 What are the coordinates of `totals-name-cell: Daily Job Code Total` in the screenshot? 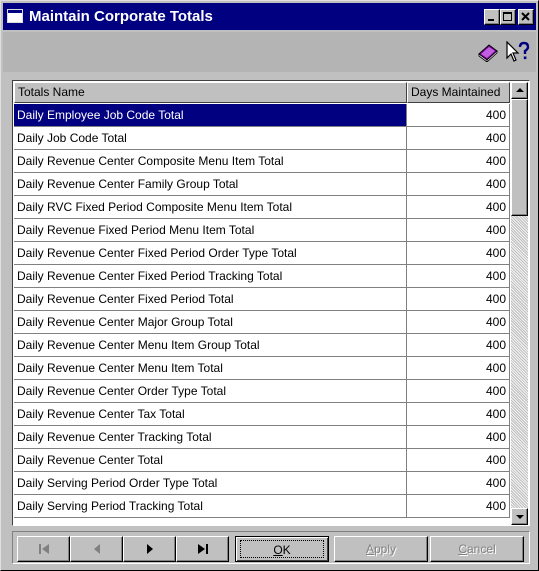 It's located at (210, 138).